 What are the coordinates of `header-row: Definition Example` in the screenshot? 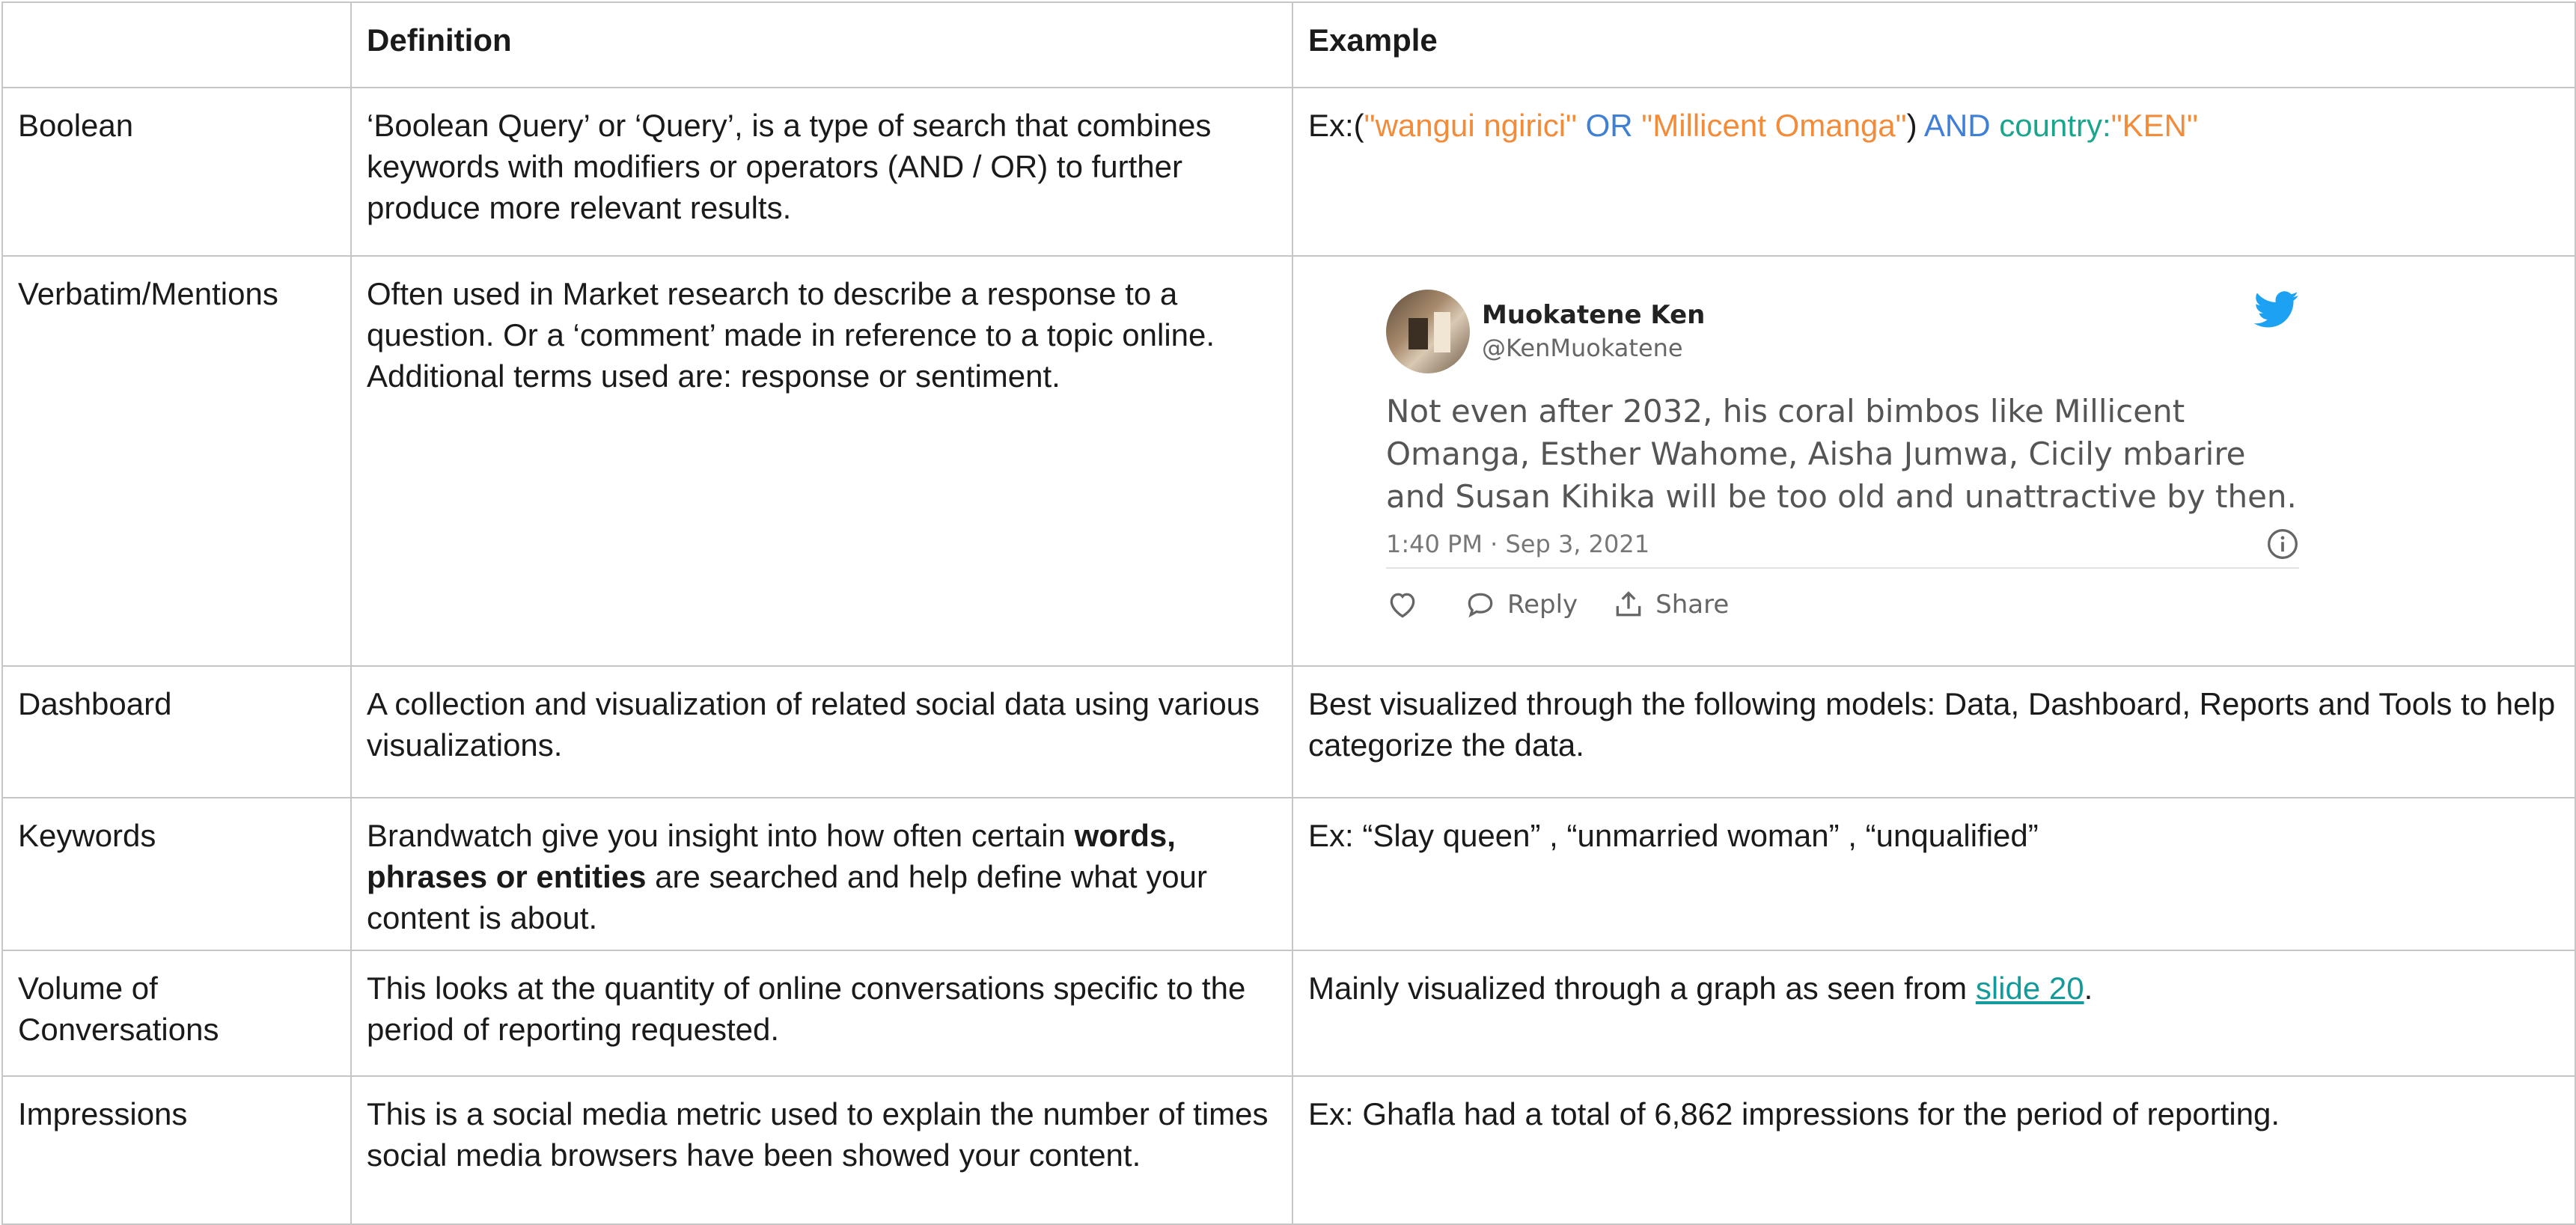 It's located at (1288, 44).